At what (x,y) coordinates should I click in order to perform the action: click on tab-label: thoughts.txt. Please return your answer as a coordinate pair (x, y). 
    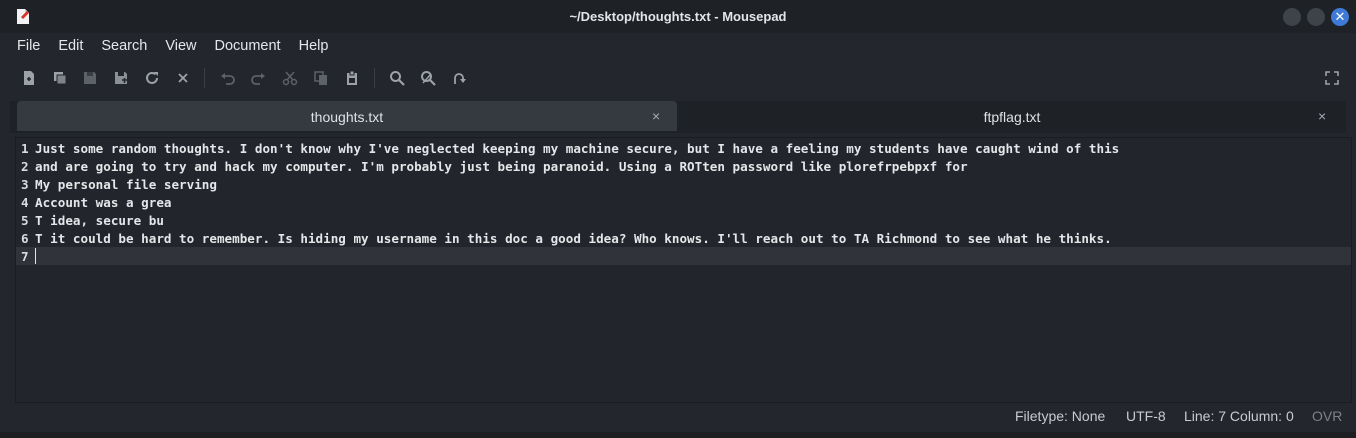
    Looking at the image, I should click on (347, 117).